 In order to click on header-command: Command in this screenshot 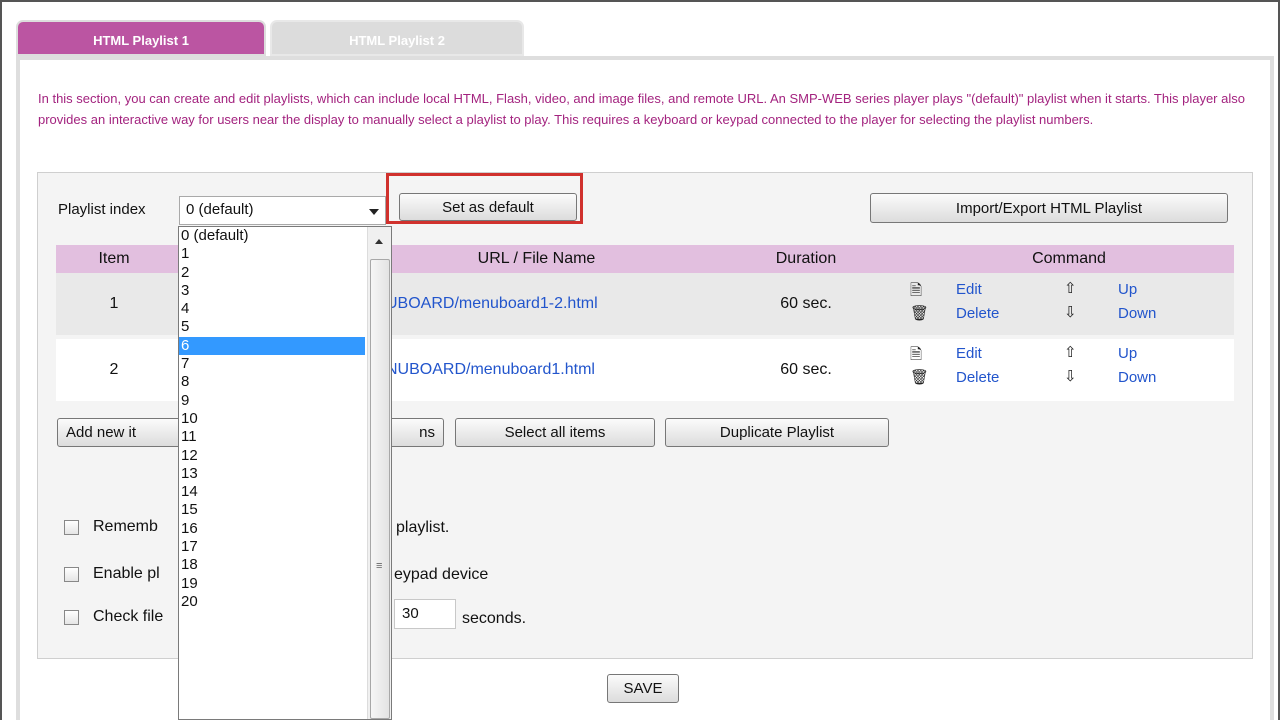, I will do `click(1069, 258)`.